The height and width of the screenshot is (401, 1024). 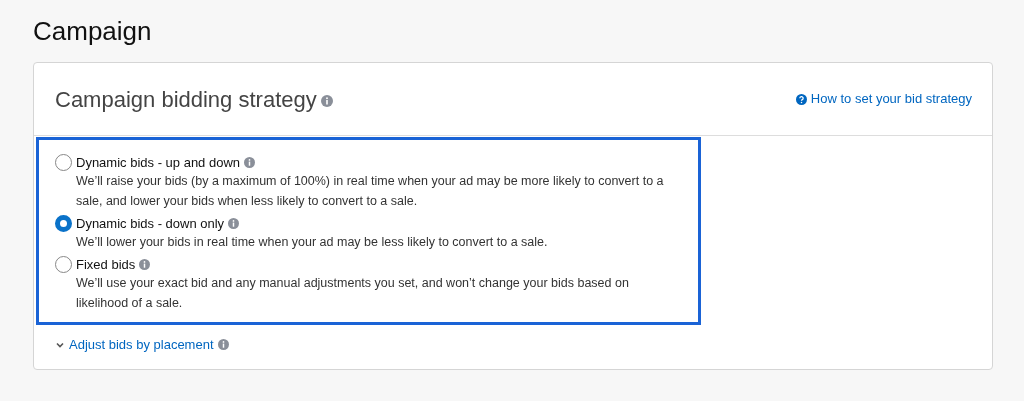 I want to click on page-title: Campaign, so click(x=93, y=31).